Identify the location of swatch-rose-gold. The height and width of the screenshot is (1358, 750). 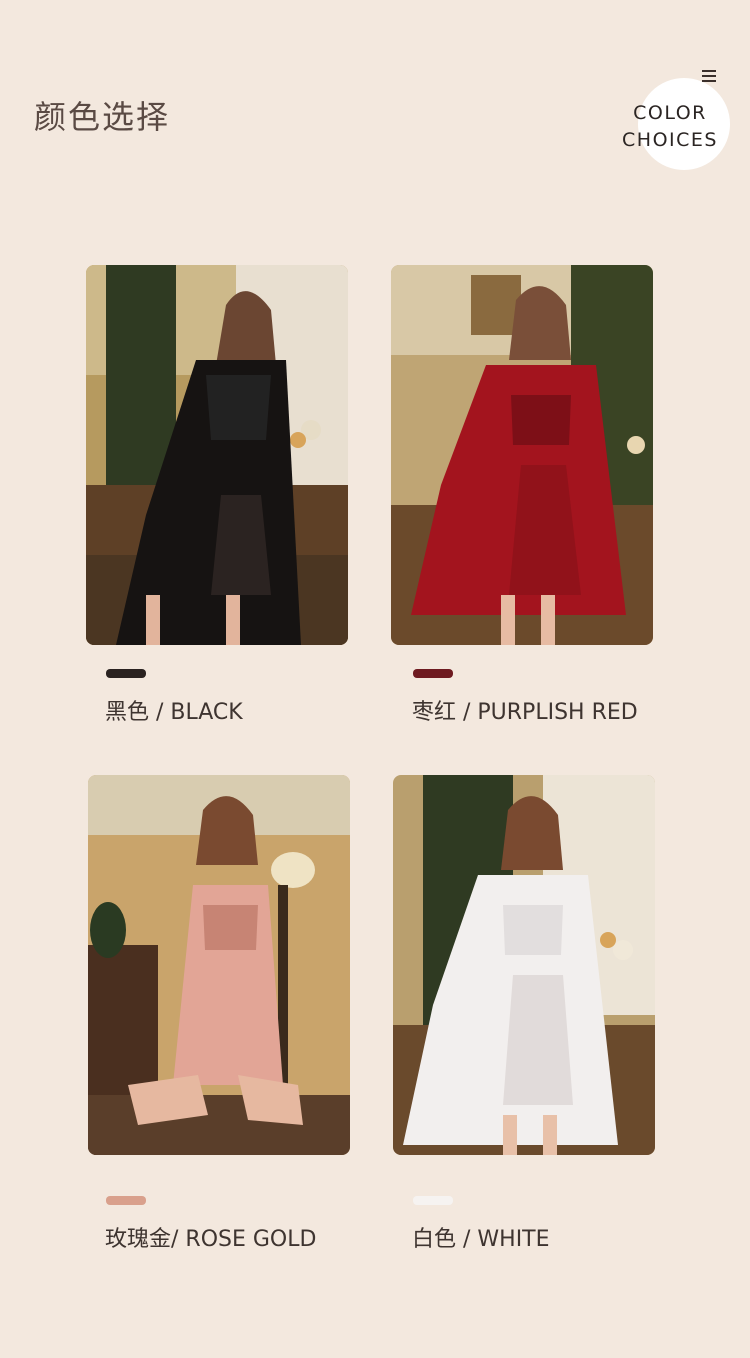
(126, 1200).